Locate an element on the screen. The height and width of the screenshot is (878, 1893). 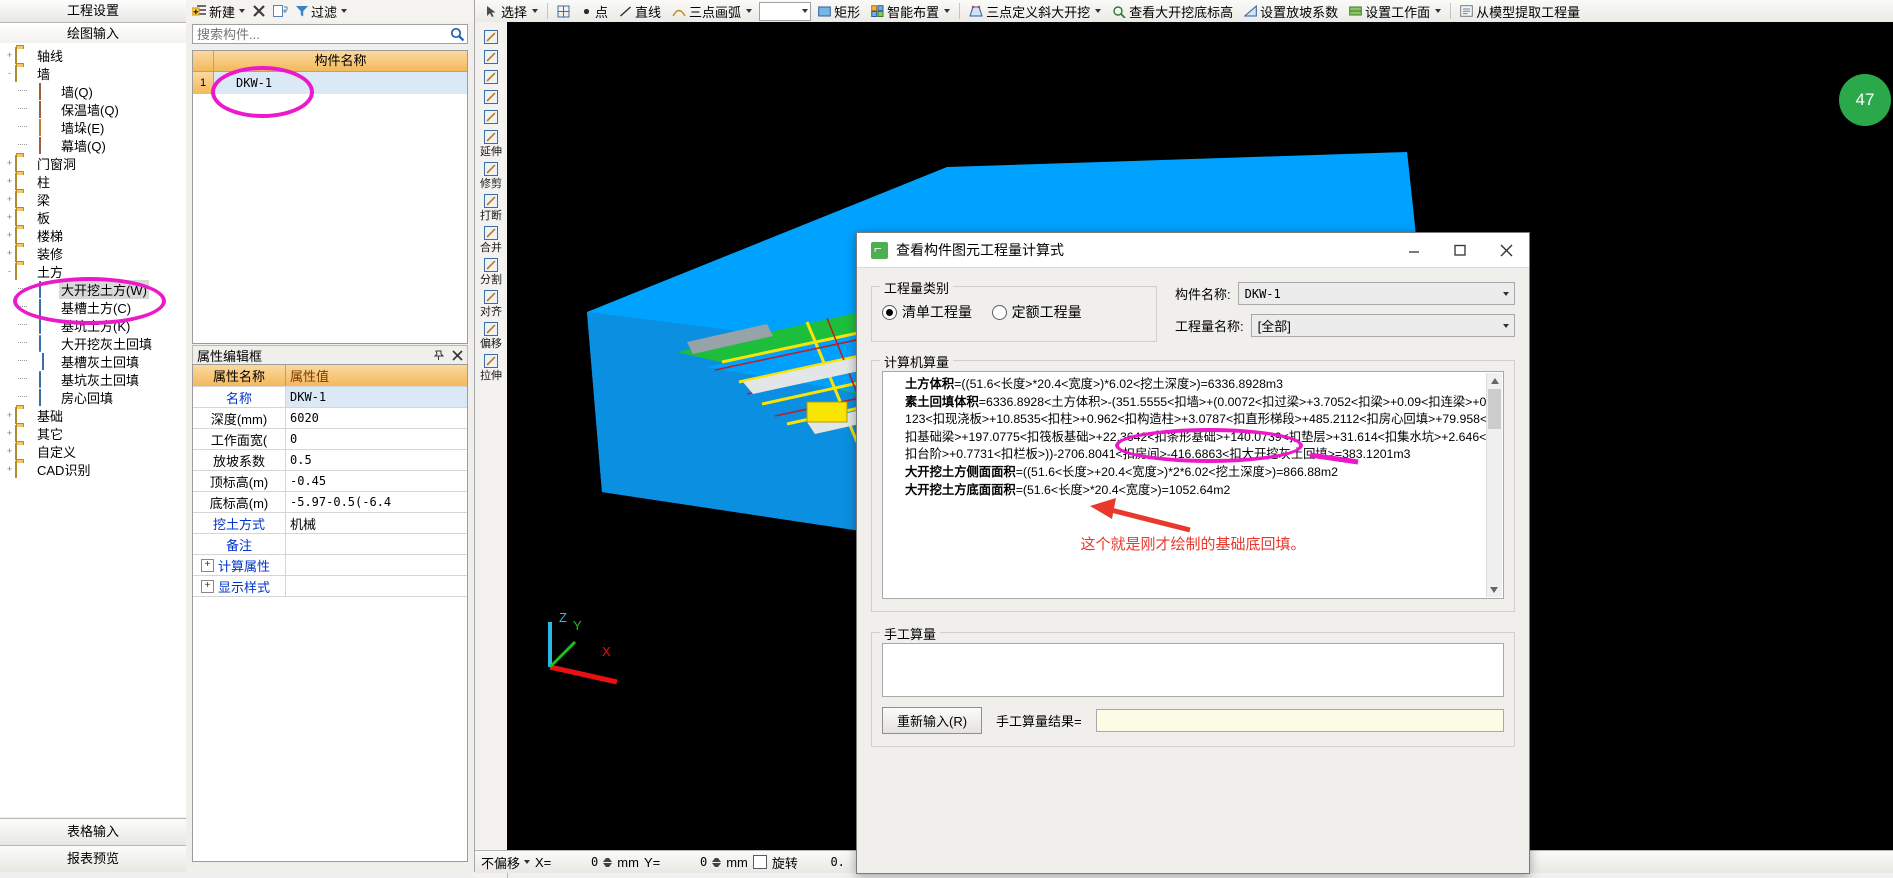
tree-item-17: 基槽灰土回填 is located at coordinates (93, 361).